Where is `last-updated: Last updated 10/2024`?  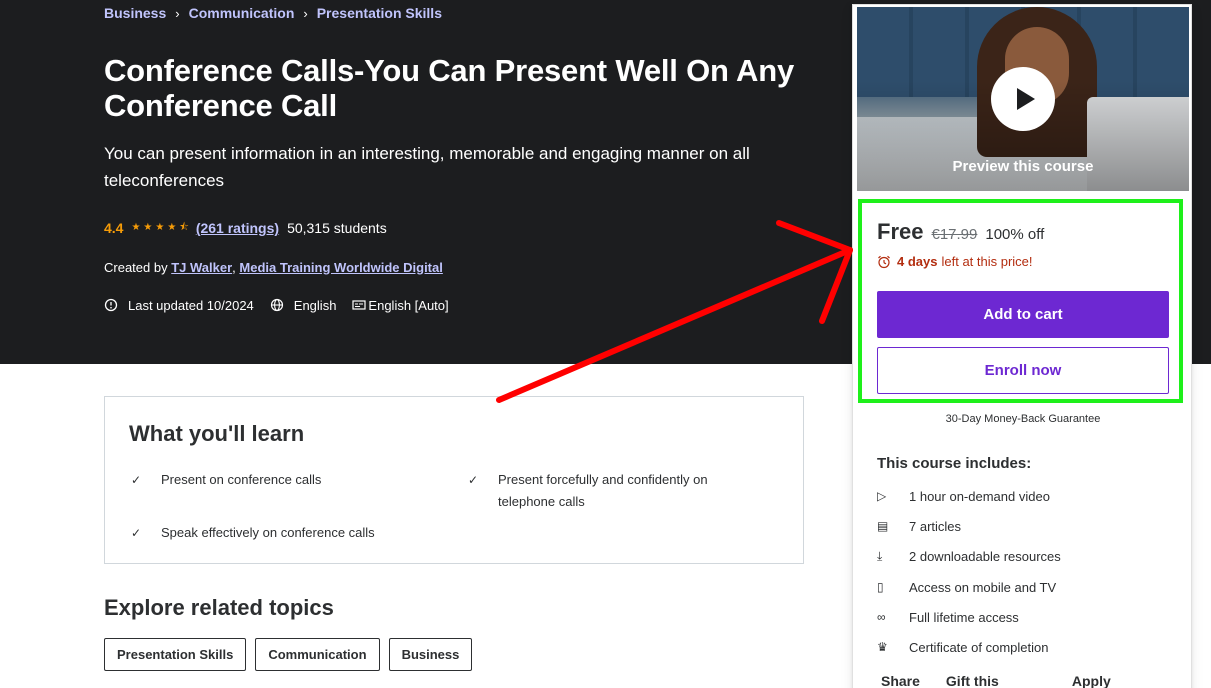
last-updated: Last updated 10/2024 is located at coordinates (179, 305).